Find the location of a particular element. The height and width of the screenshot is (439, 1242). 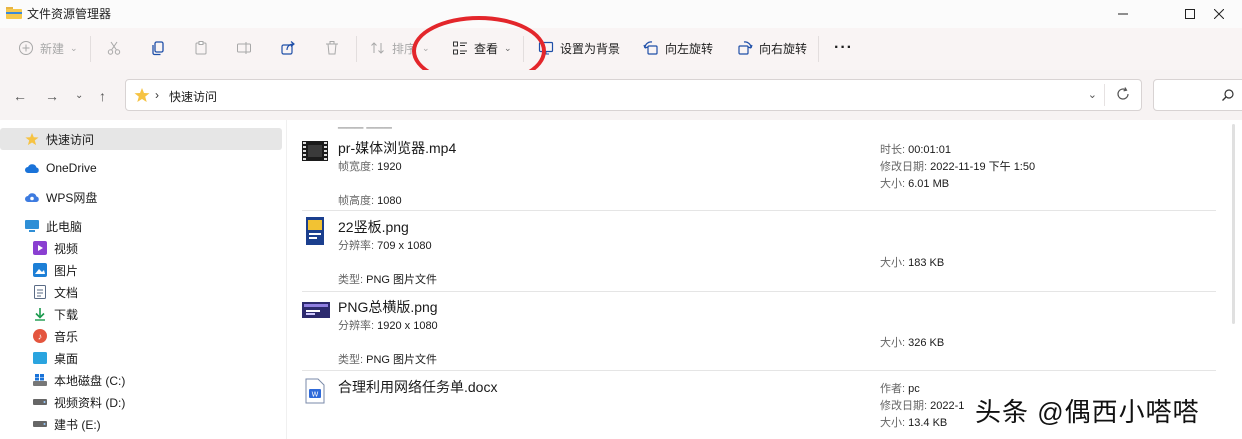

more-options-button: ··· is located at coordinates (843, 48).